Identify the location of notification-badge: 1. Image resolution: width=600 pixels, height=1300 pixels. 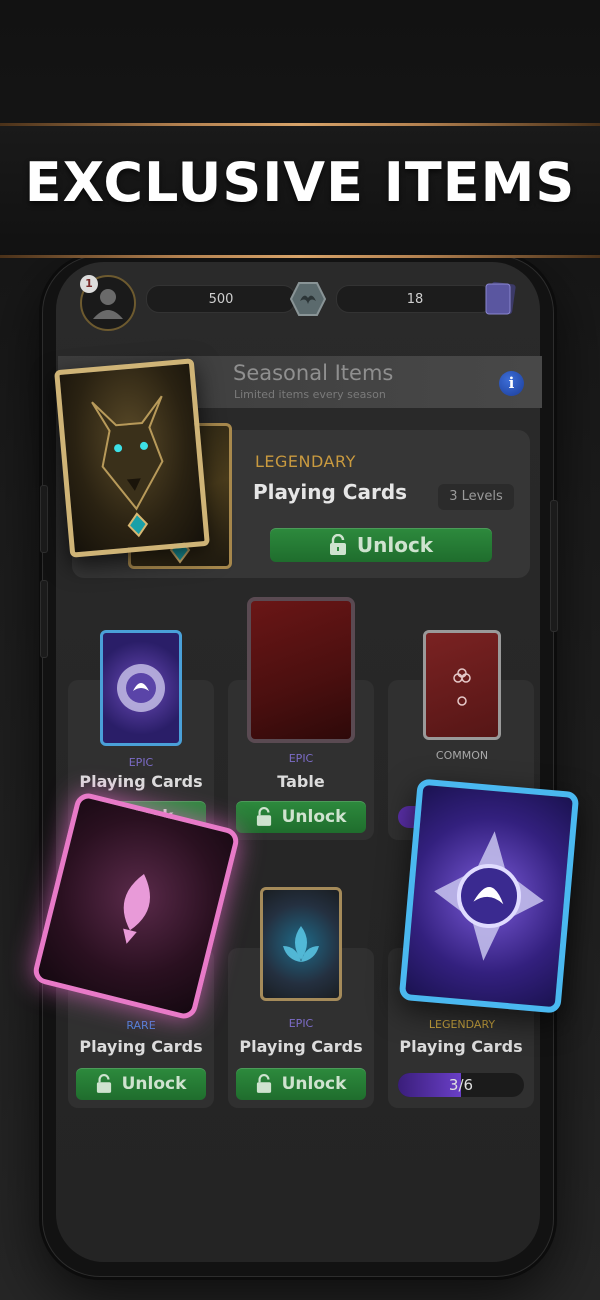
(89, 284).